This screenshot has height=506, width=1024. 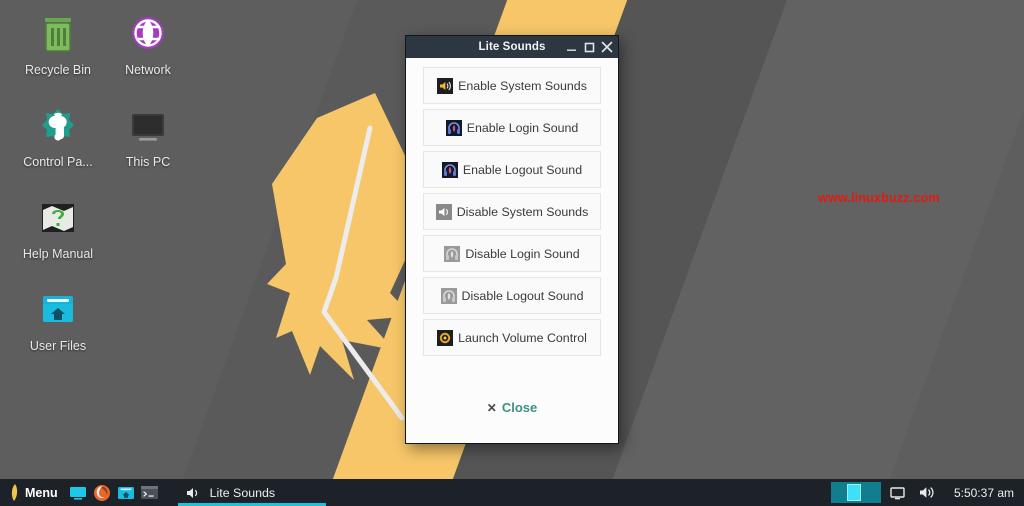 What do you see at coordinates (522, 85) in the screenshot?
I see `button-label: Enable System Sounds` at bounding box center [522, 85].